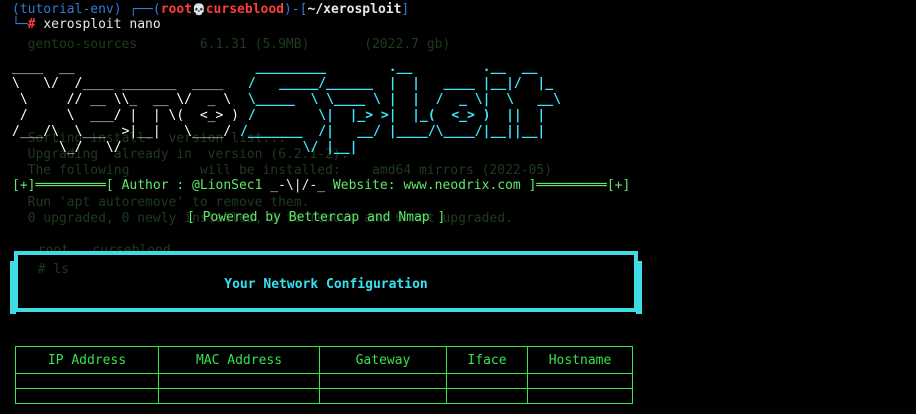 Image resolution: width=916 pixels, height=414 pixels. I want to click on skull-icon: 💀, so click(199, 9).